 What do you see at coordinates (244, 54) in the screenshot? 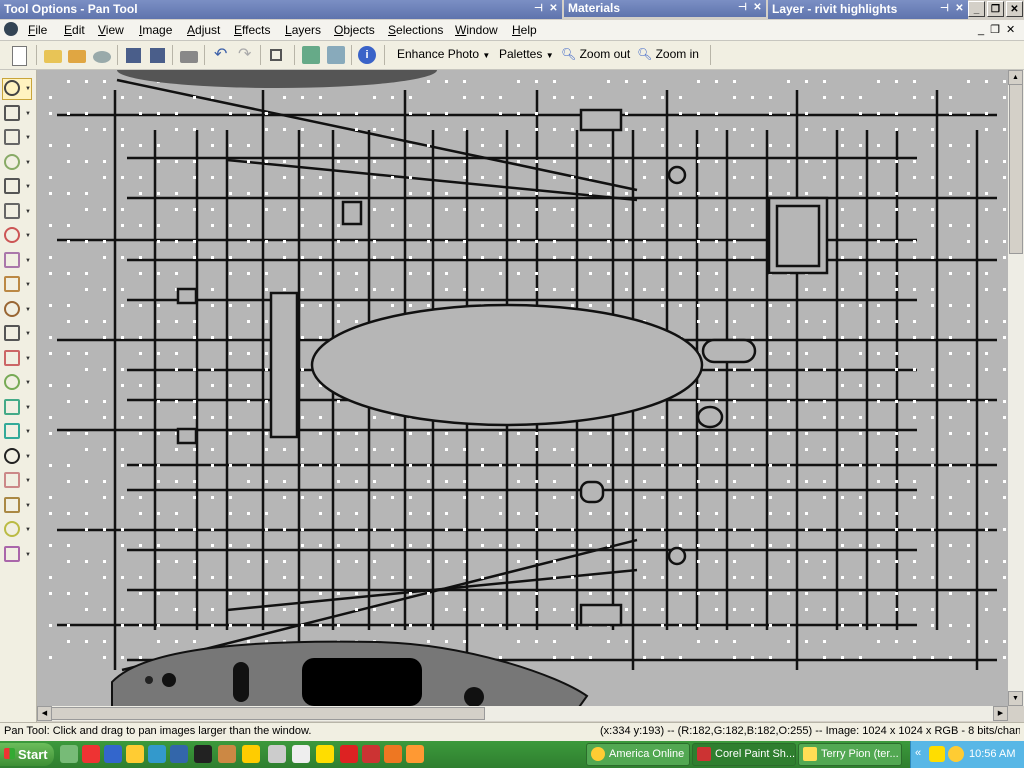
I see `redo-icon: ↷` at bounding box center [244, 54].